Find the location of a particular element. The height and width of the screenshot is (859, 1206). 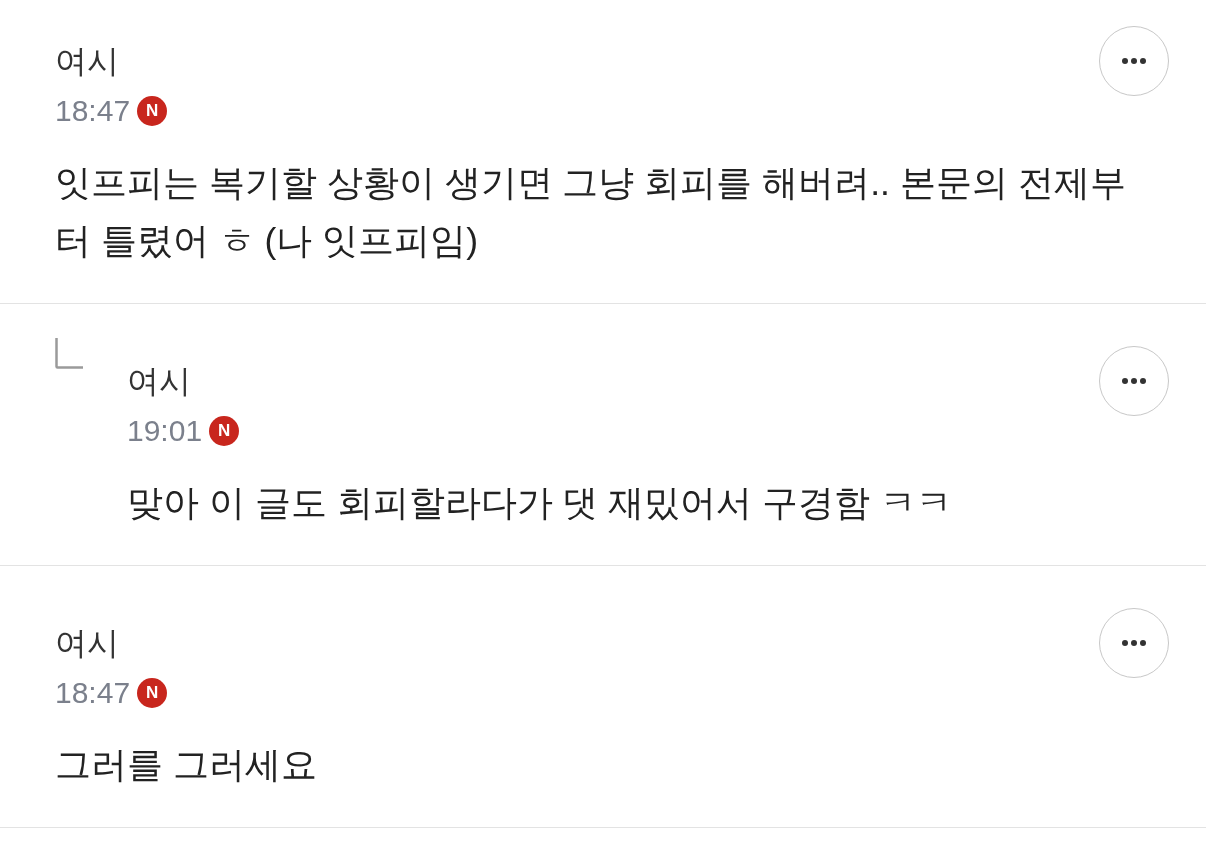

comment-text: 맞아 이 글도 회피할라다가 댓 재밌어서 구경함 ㅋㅋ is located at coordinates (540, 503).